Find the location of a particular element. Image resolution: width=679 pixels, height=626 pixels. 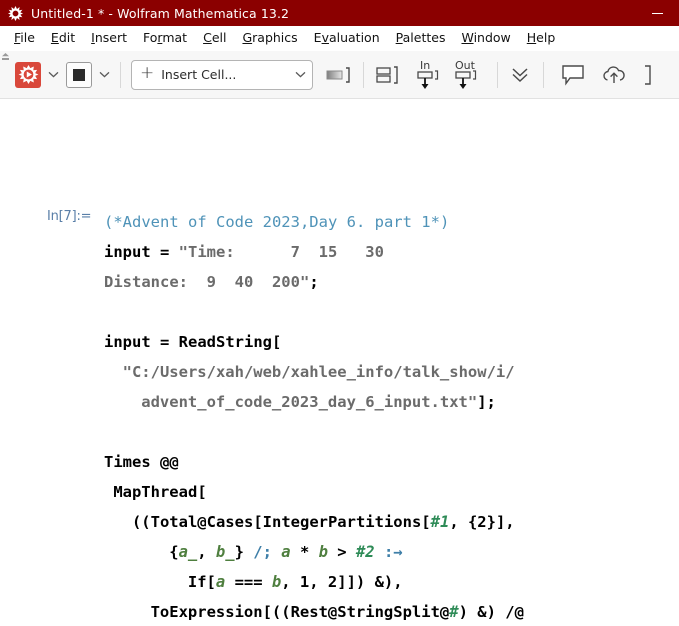

code-token: [(( is located at coordinates (276, 612).